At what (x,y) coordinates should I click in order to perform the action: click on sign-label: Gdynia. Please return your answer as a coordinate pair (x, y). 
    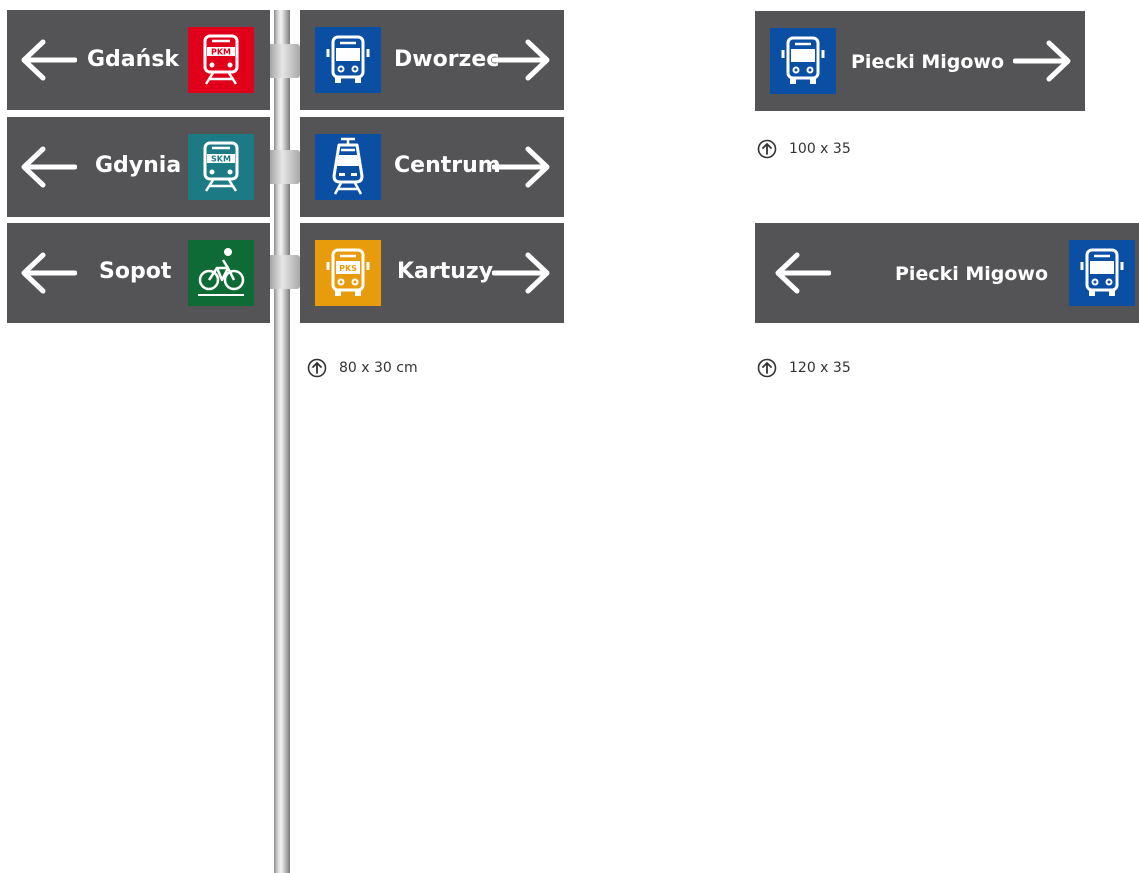
    Looking at the image, I should click on (138, 165).